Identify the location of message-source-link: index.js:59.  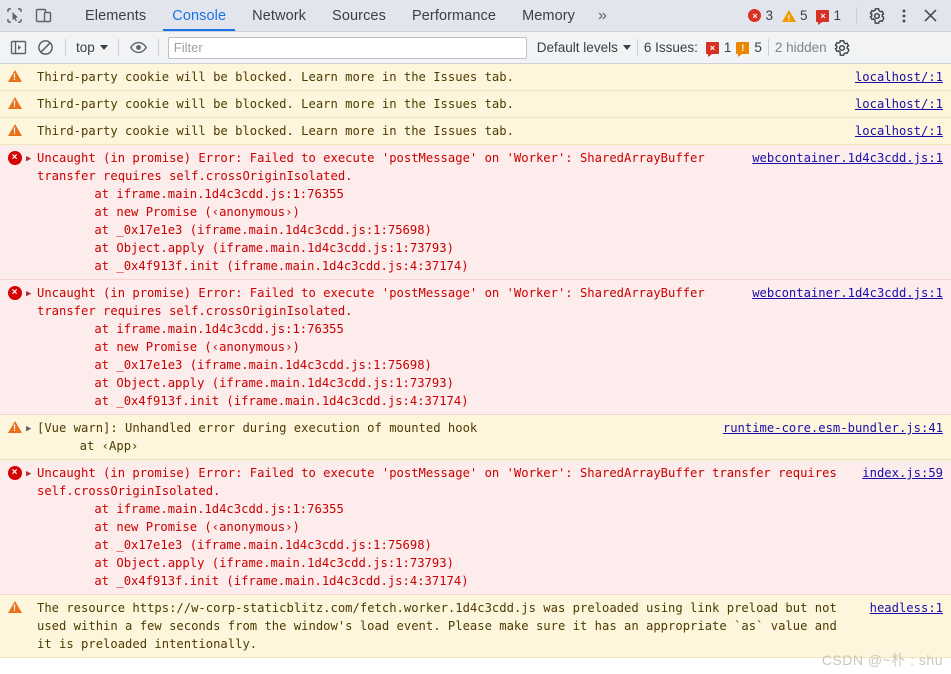
(902, 473).